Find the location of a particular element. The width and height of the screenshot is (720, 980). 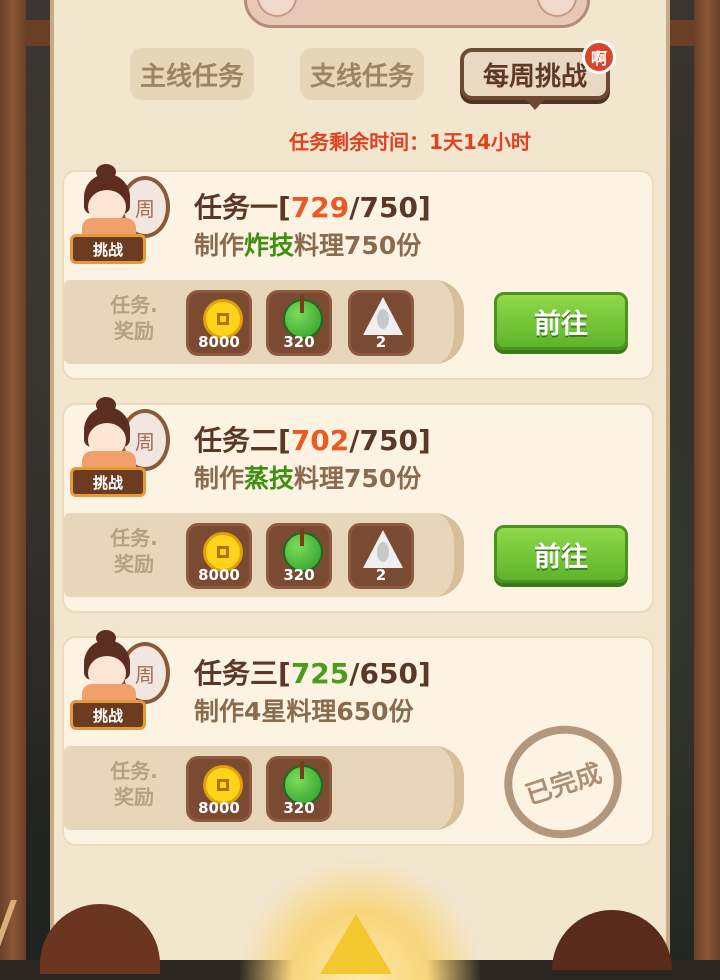

tab-main-quest: 主线任务 is located at coordinates (192, 74).